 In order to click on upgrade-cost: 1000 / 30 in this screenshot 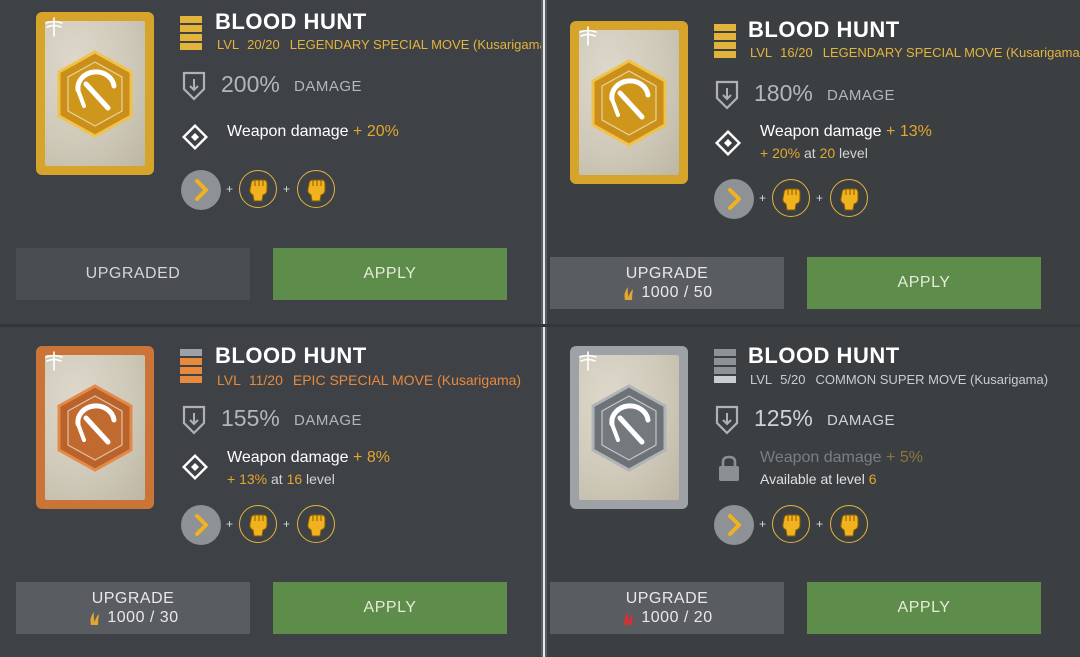, I will do `click(132, 618)`.